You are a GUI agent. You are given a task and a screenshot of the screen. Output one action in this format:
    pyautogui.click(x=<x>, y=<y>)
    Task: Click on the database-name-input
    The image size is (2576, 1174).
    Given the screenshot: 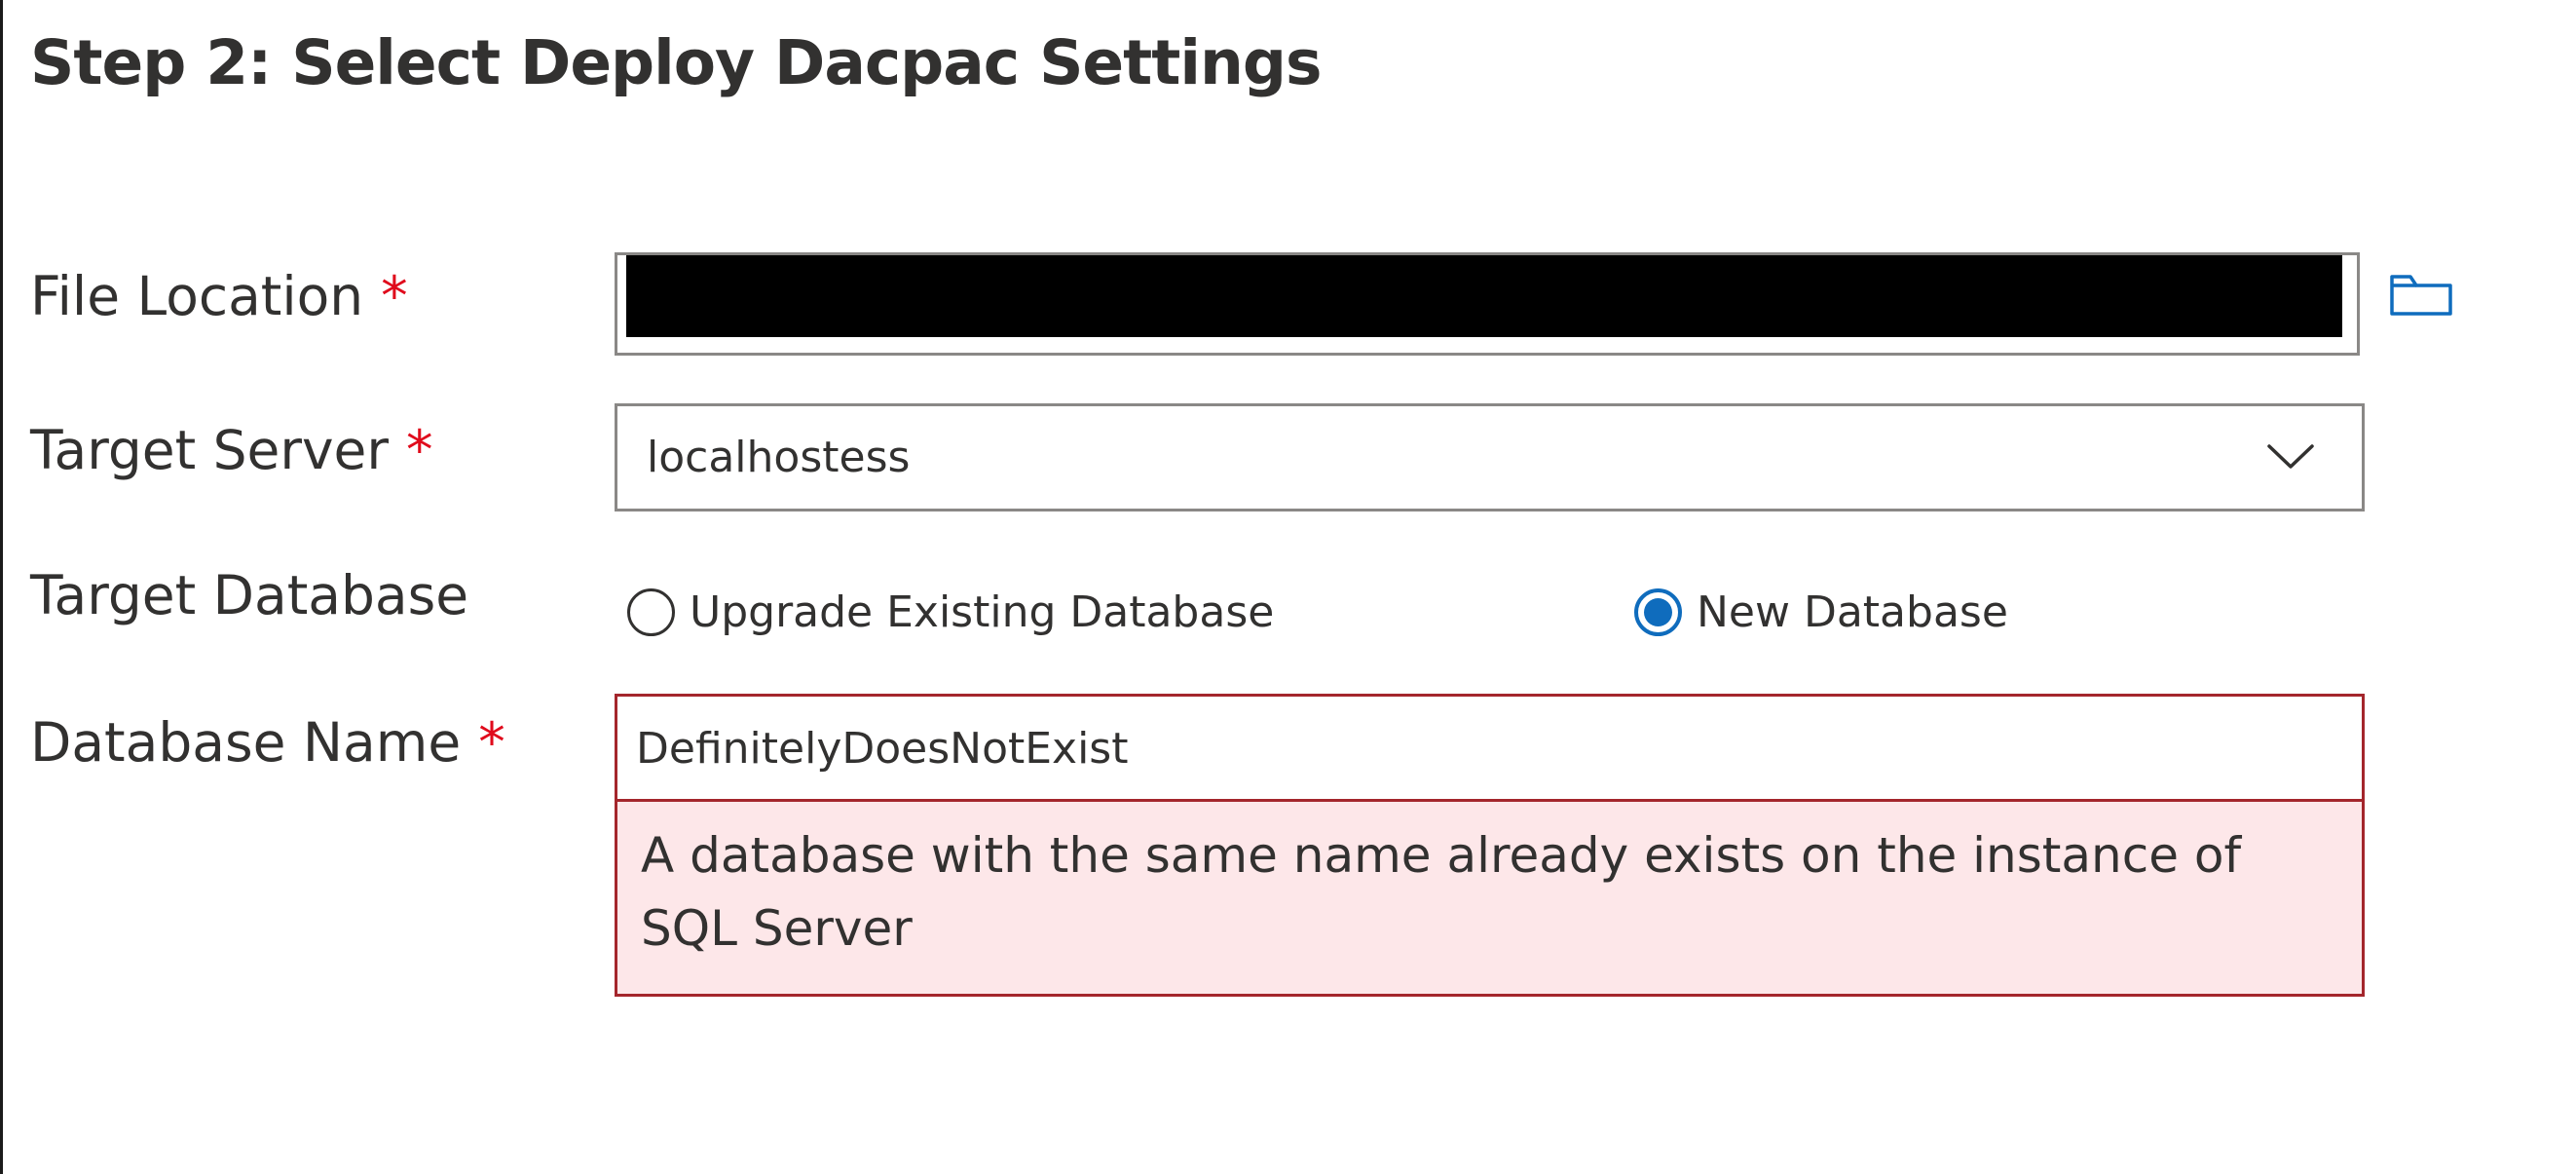 What is the action you would take?
    pyautogui.click(x=1489, y=749)
    